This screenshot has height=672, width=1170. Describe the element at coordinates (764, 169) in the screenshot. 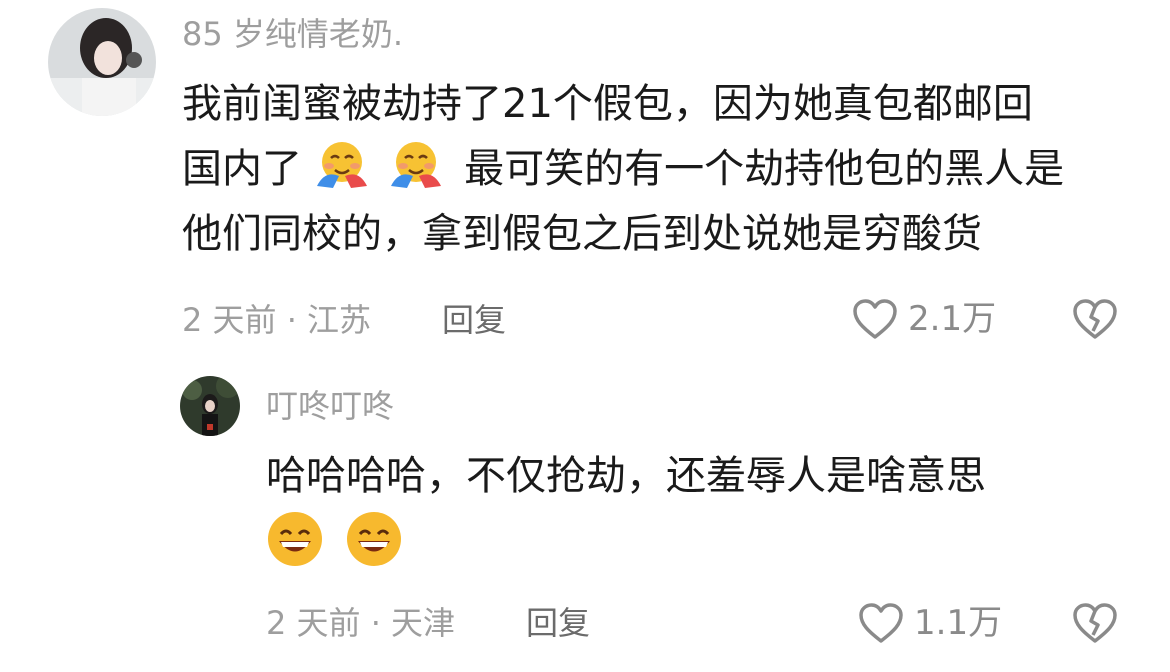

I see `comment-line-segment: 最可笑的有一个劫持他包的黑人是` at that location.